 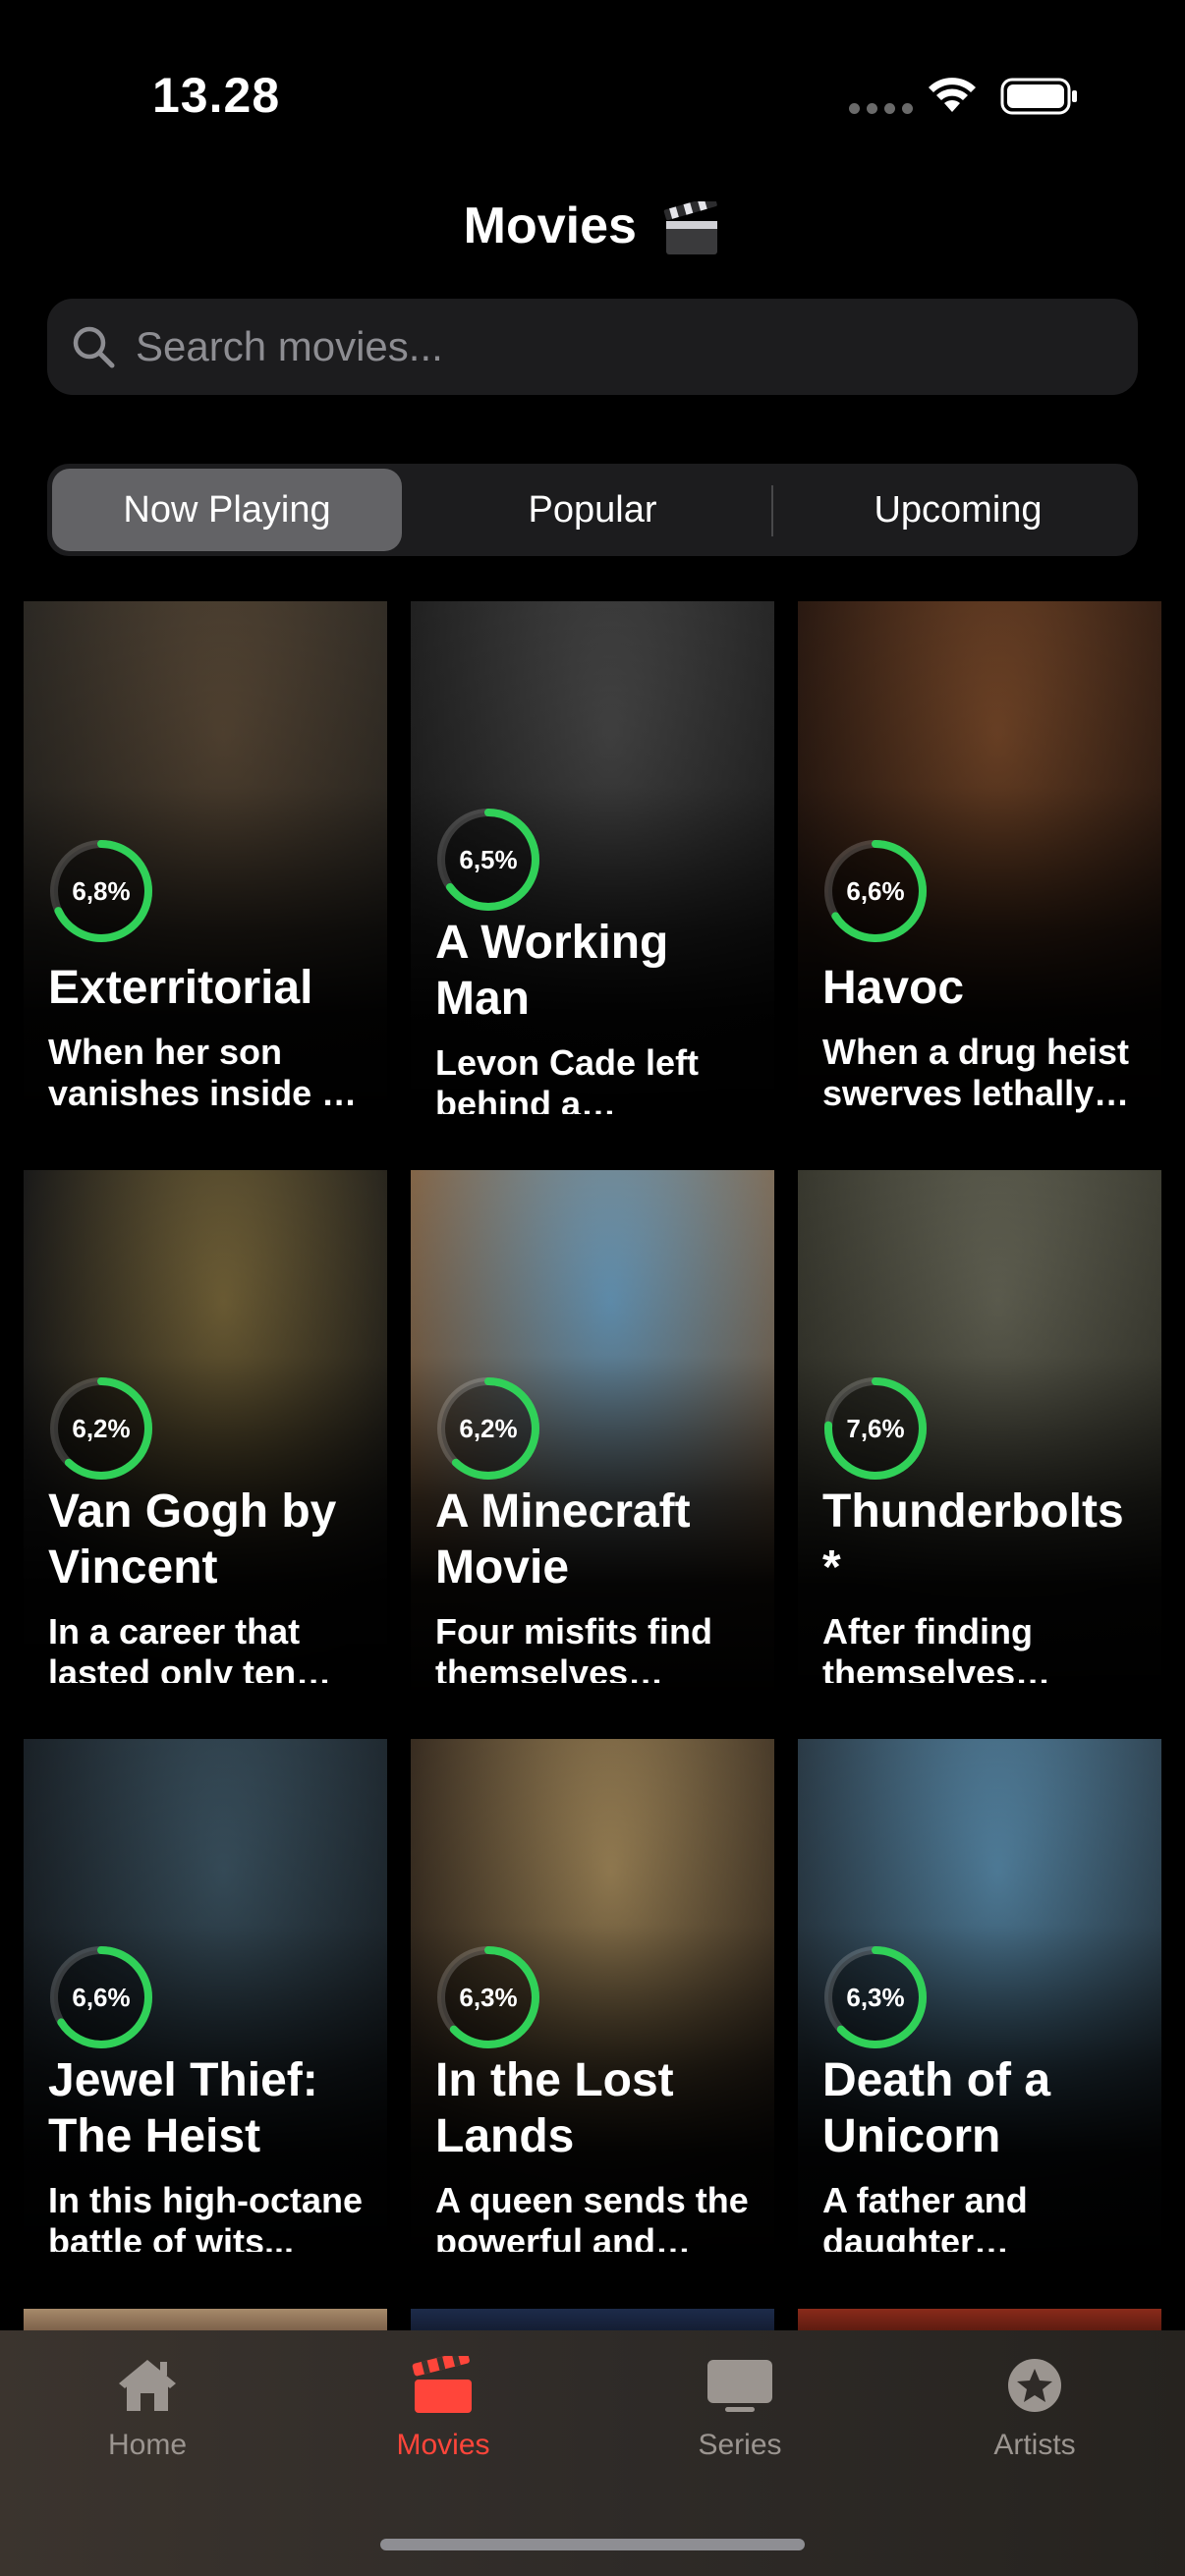 I want to click on movie-title: Van Gogh by Vincent, so click(x=193, y=1539).